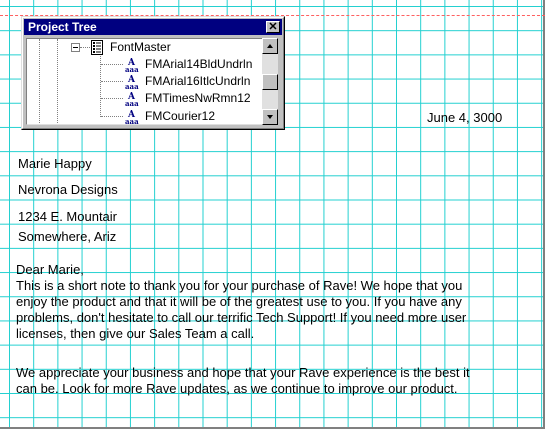 This screenshot has width=545, height=429. I want to click on recipient-company: Nevrona Designs, so click(68, 190).